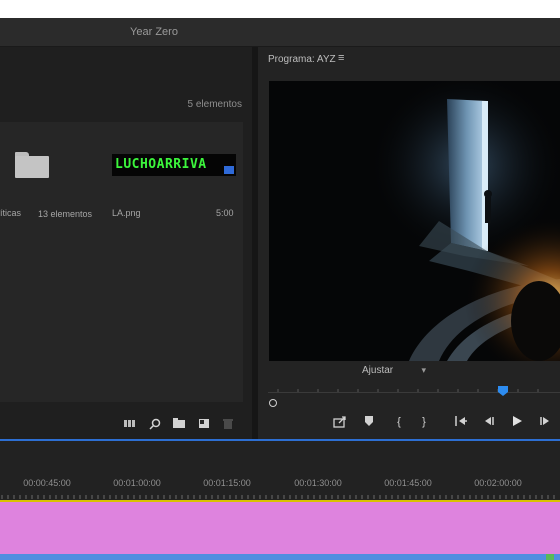  I want to click on program-title: Programa: AYZ, so click(302, 59).